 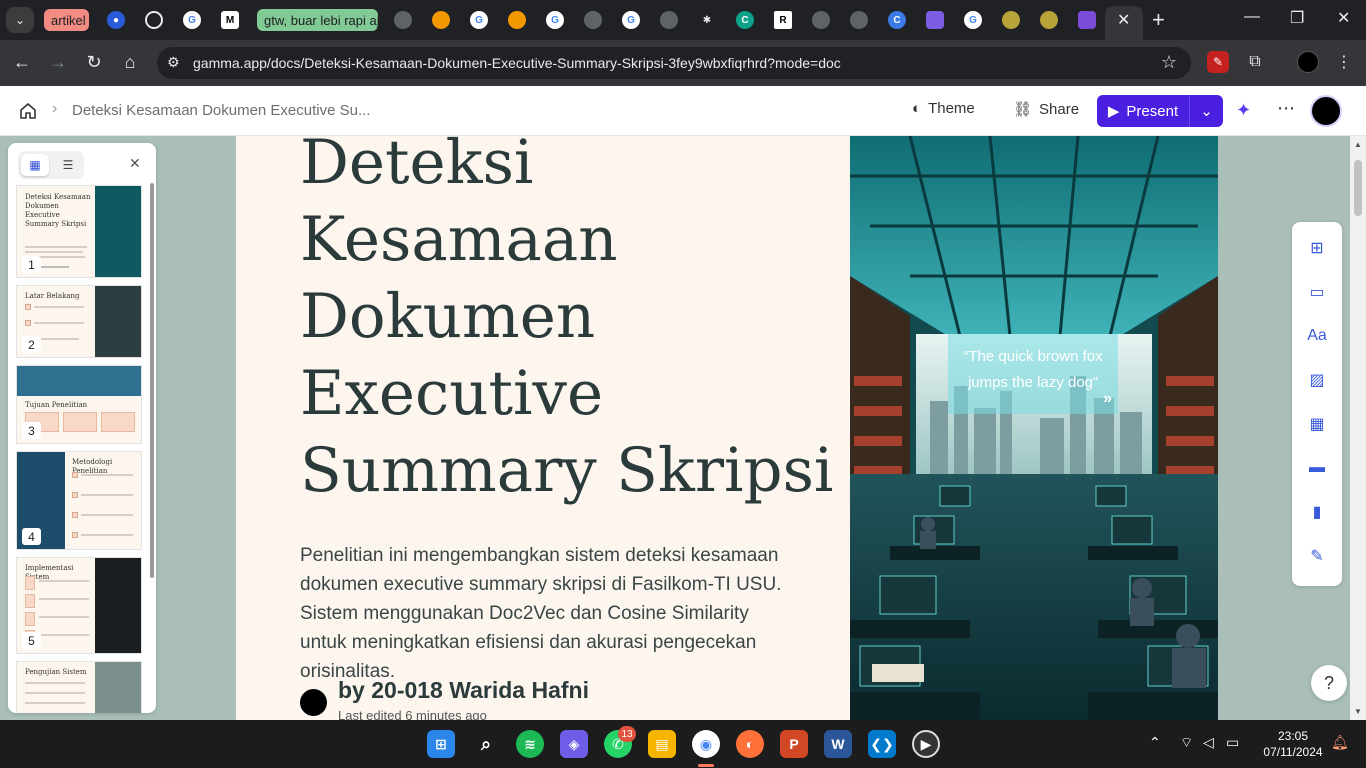 I want to click on avatar, so click(x=1326, y=111).